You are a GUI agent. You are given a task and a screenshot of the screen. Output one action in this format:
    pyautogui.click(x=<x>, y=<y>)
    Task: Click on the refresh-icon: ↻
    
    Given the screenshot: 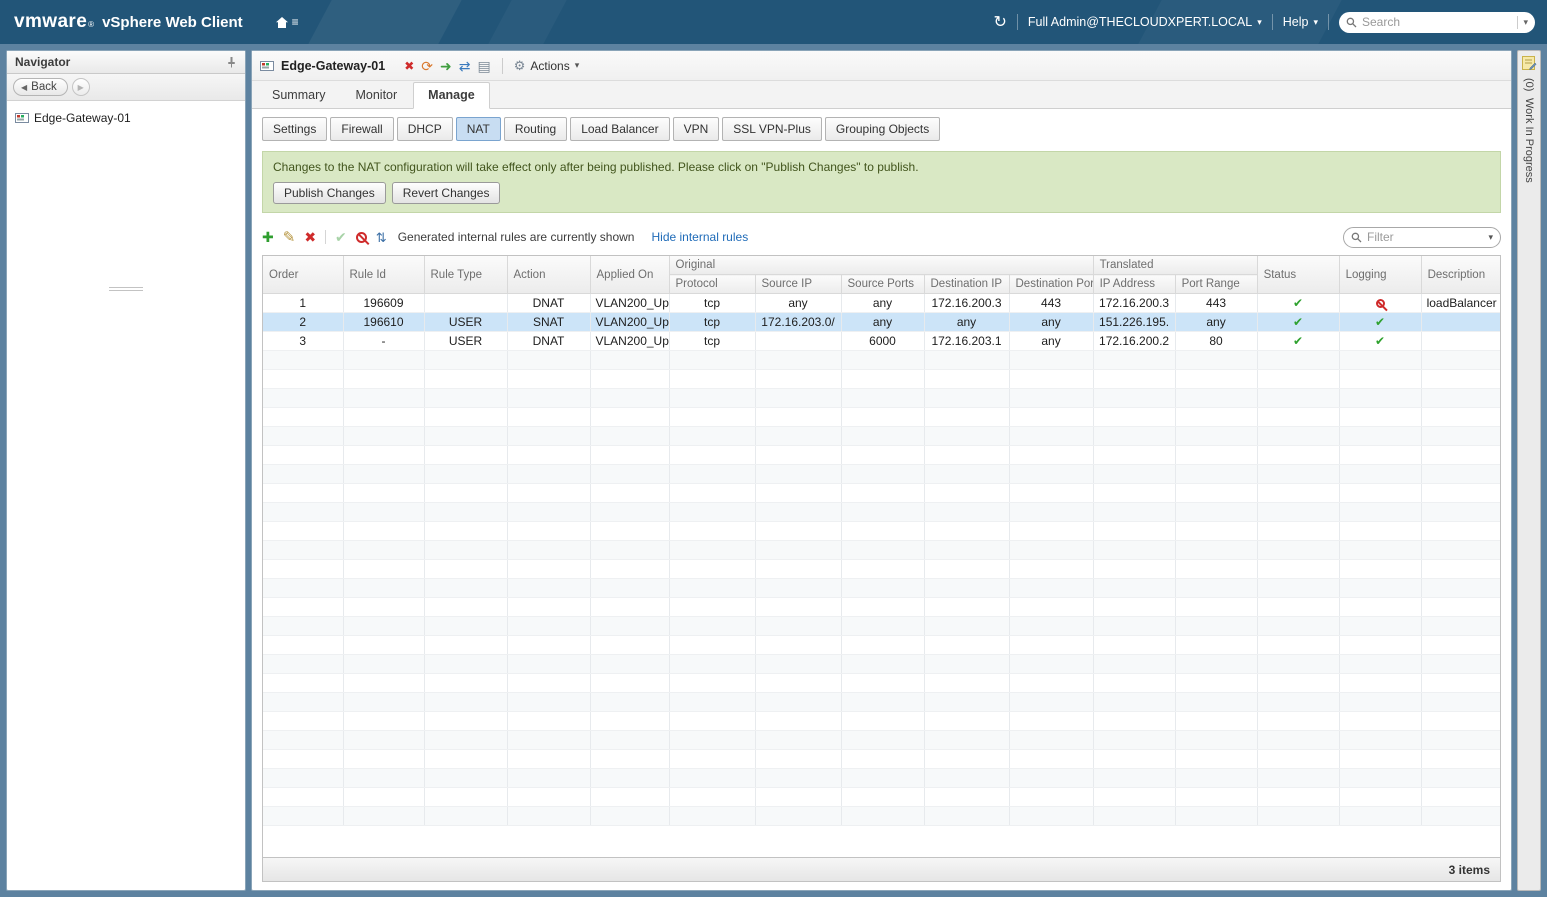 What is the action you would take?
    pyautogui.click(x=999, y=22)
    